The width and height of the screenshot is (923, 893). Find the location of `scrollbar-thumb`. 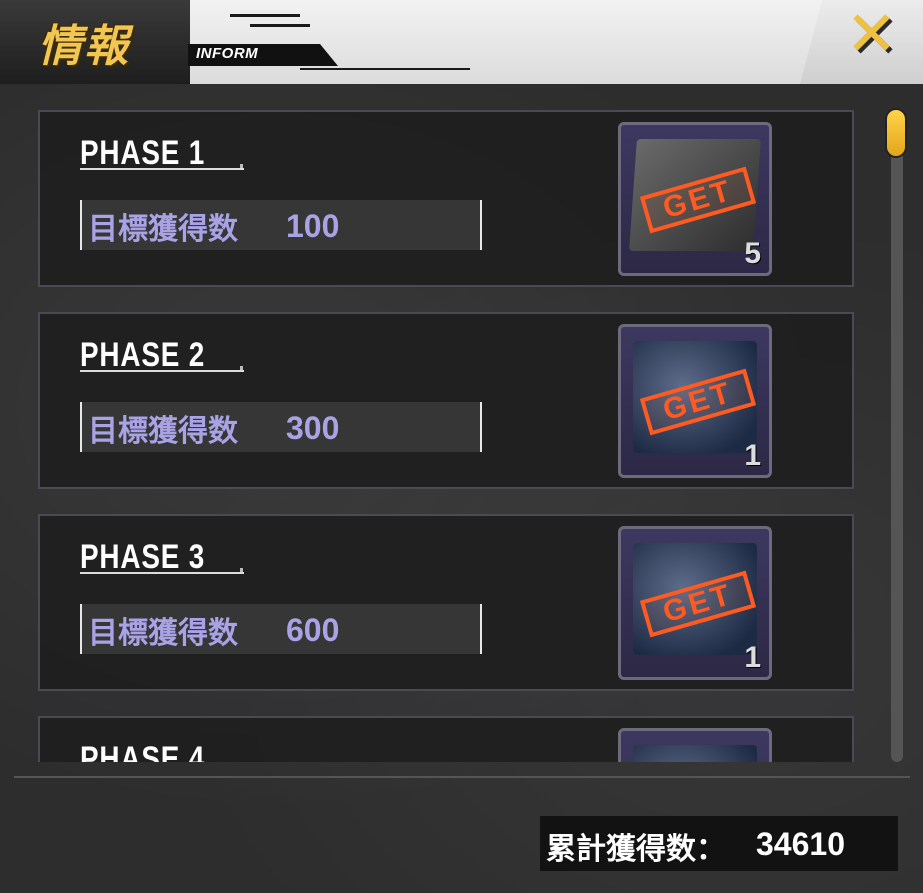

scrollbar-thumb is located at coordinates (896, 133).